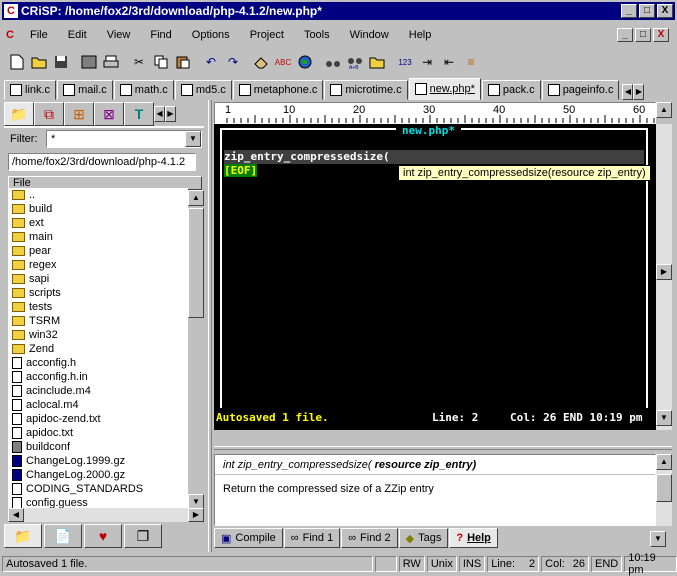  I want to click on wrap-icon: ≡, so click(471, 62).